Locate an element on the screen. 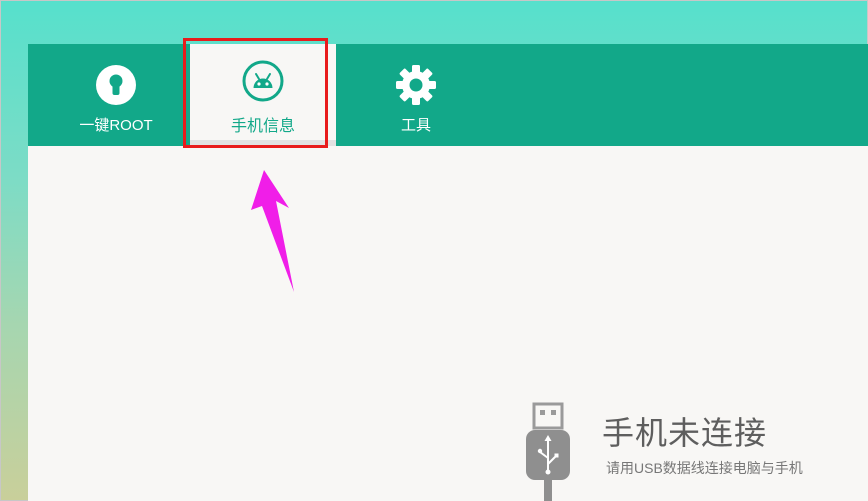 This screenshot has width=868, height=501. keyhole-icon is located at coordinates (116, 85).